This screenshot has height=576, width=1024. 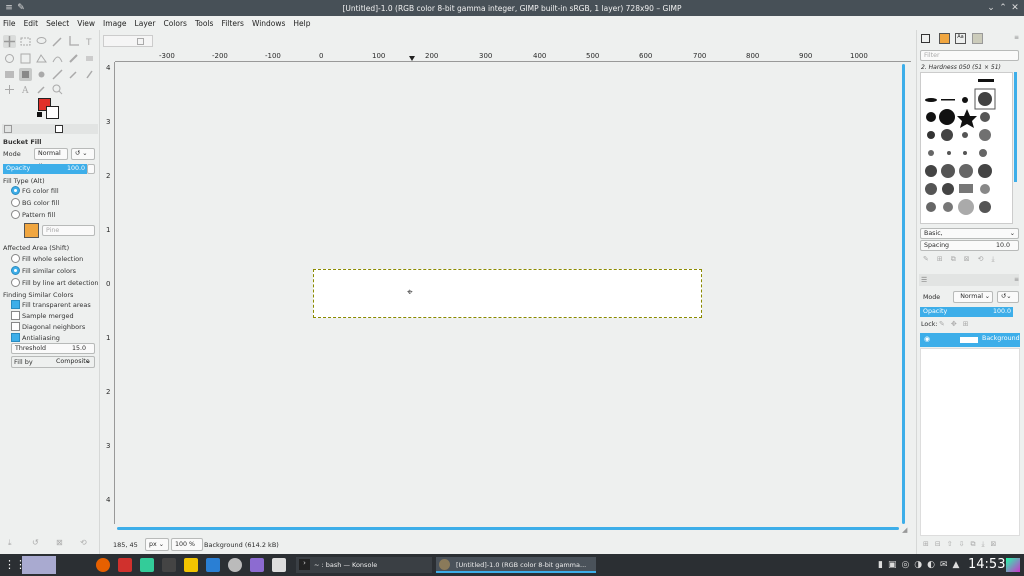 What do you see at coordinates (1008, 297) in the screenshot?
I see `layers-mode-reset: ↺⌄` at bounding box center [1008, 297].